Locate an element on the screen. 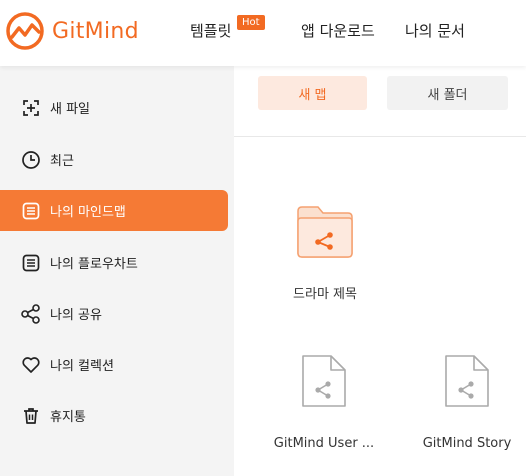  trash-icon is located at coordinates (31, 416).